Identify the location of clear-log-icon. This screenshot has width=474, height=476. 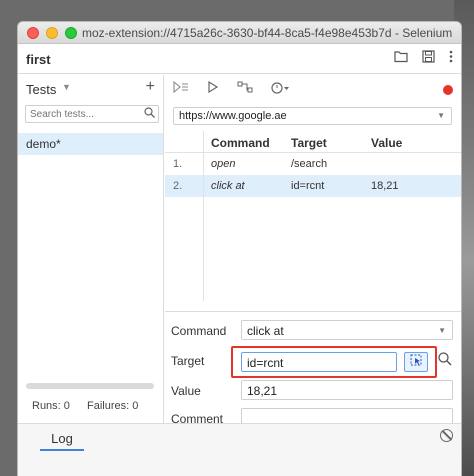
(446, 435).